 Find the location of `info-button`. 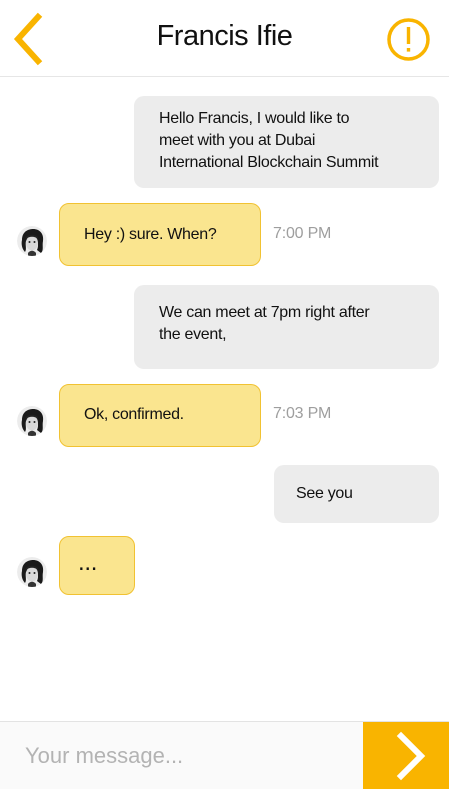

info-button is located at coordinates (408, 39).